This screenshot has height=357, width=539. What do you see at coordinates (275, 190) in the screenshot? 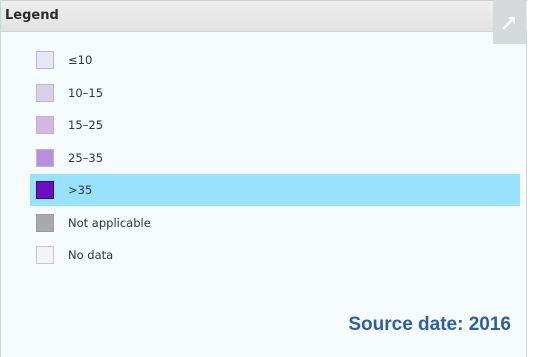
I see `selection-highlight` at bounding box center [275, 190].